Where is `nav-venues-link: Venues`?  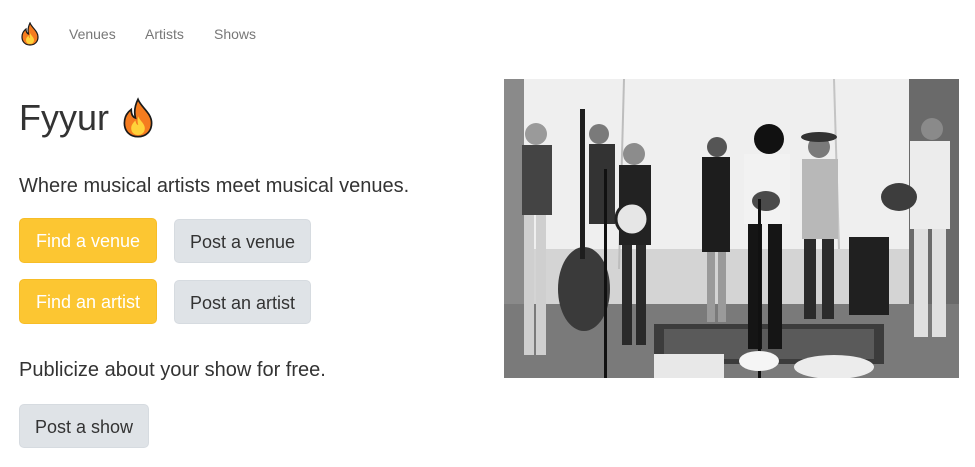
nav-venues-link: Venues is located at coordinates (92, 34).